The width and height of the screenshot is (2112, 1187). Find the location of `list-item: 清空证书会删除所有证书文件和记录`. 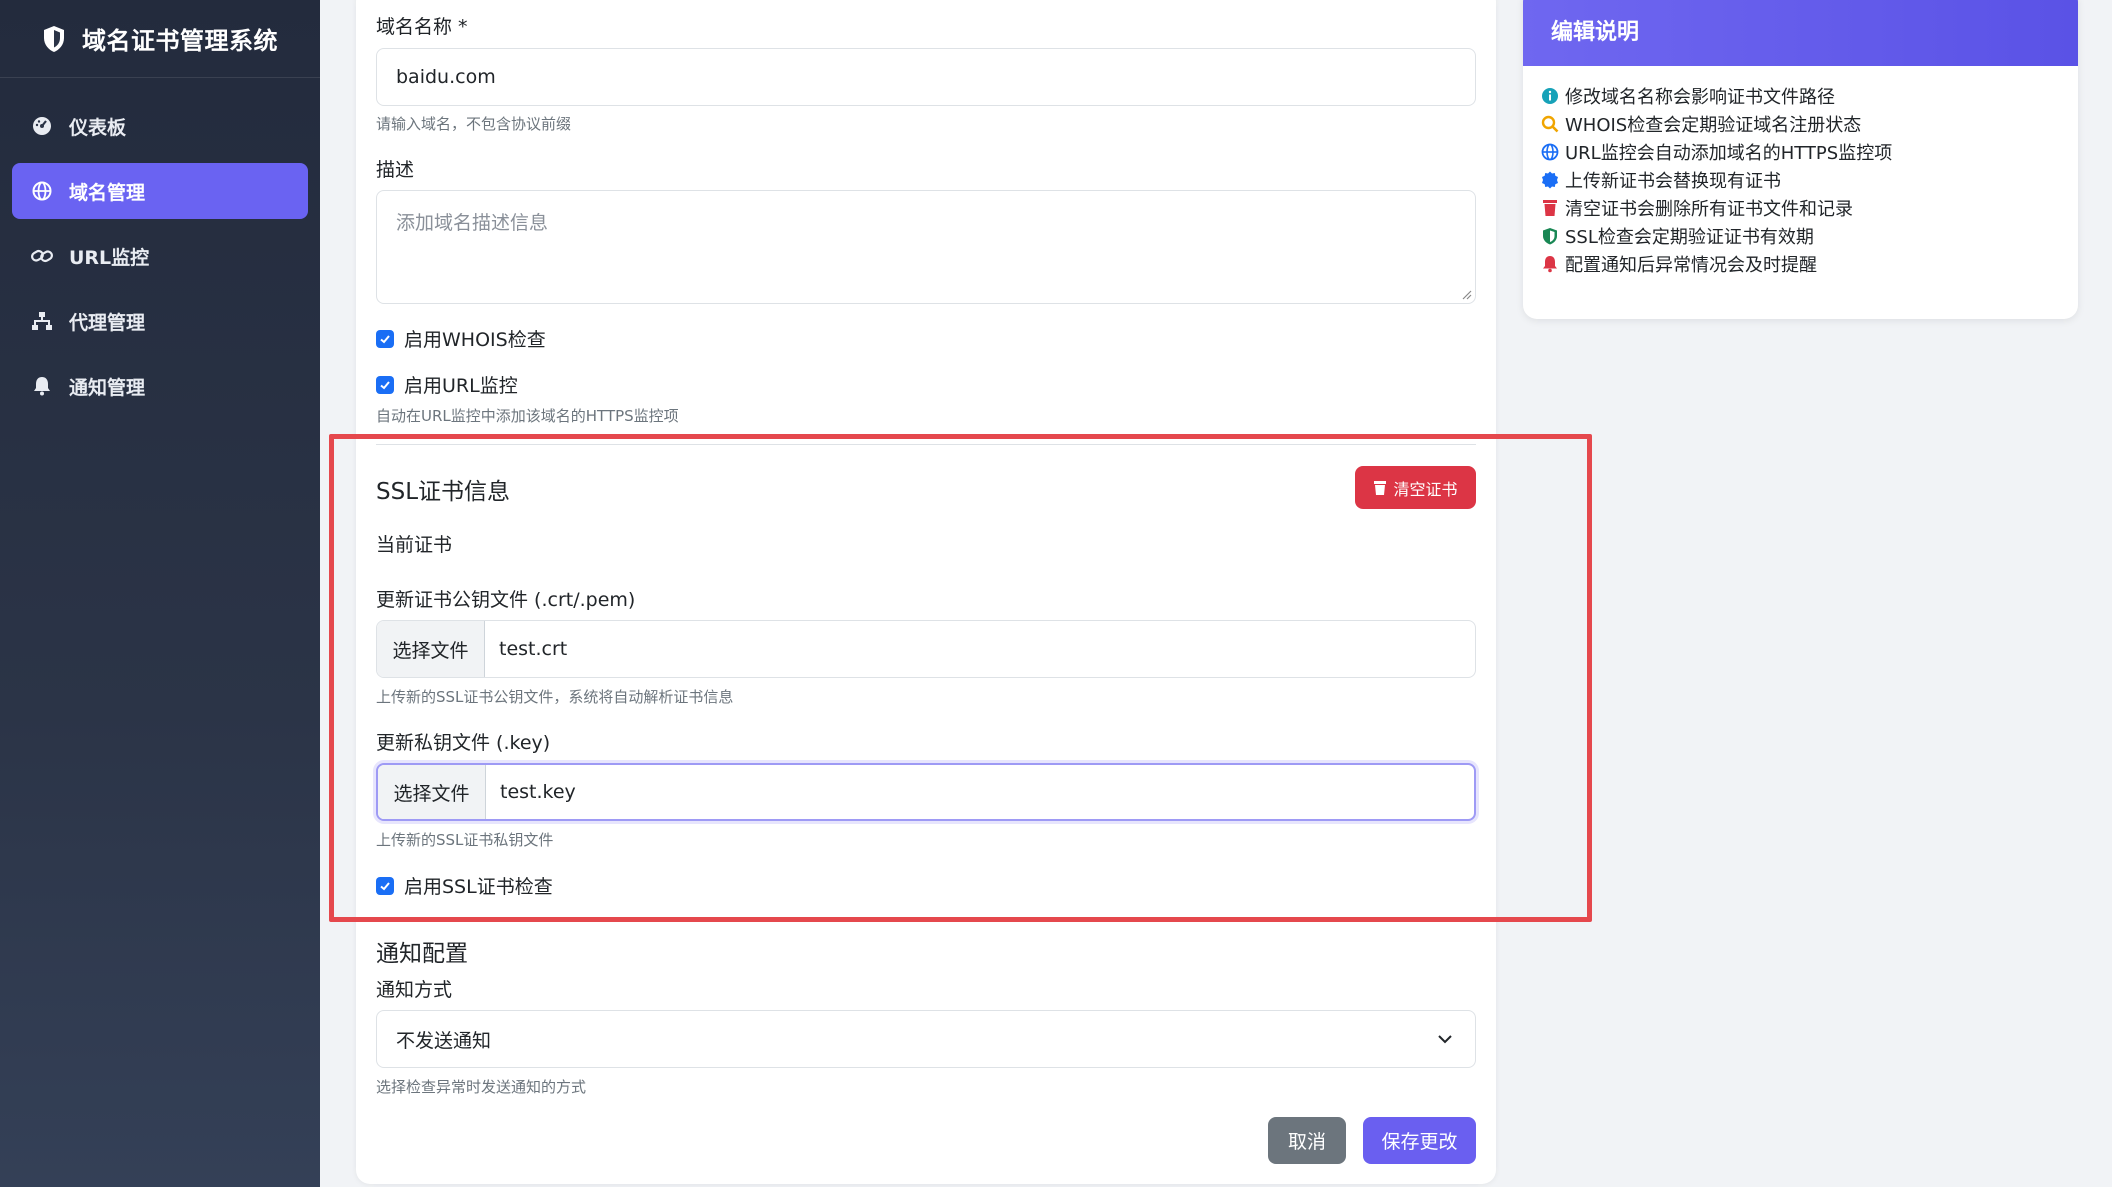

list-item: 清空证书会删除所有证书文件和记录 is located at coordinates (1809, 208).